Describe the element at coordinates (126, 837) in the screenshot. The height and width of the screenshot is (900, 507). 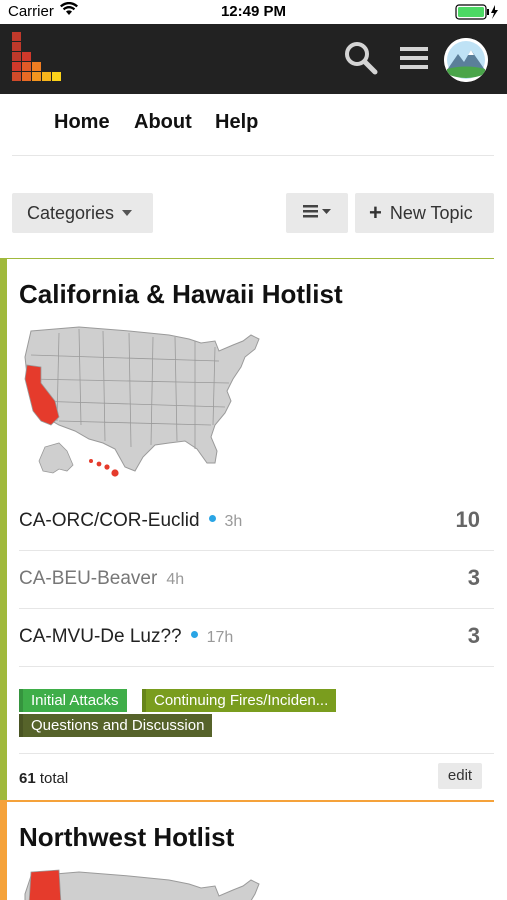
I see `category-title: Northwest Hotlist` at that location.